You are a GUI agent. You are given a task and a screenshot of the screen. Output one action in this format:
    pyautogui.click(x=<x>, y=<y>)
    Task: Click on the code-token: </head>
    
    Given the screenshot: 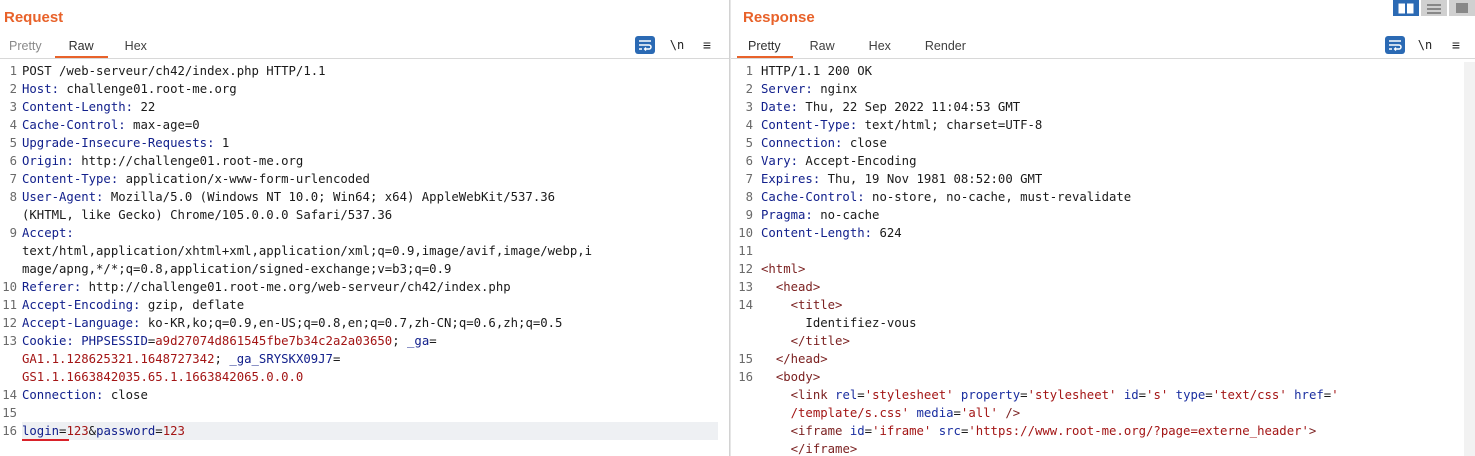 What is the action you would take?
    pyautogui.click(x=801, y=359)
    